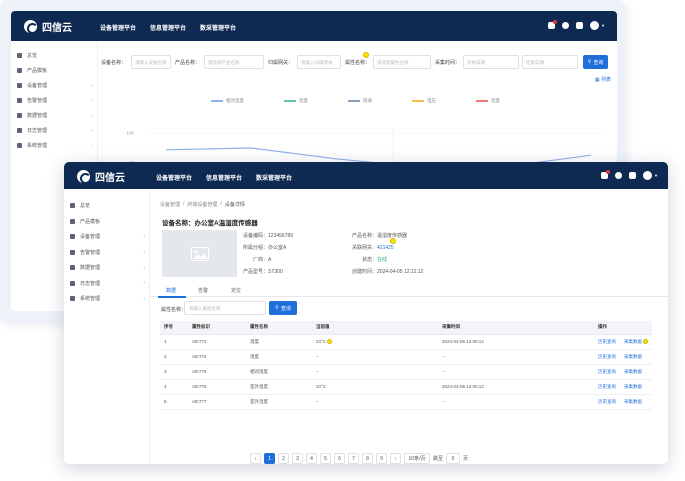 The image size is (685, 481). What do you see at coordinates (225, 308) in the screenshot?
I see `attribute-name-input: 请输入属性名称` at bounding box center [225, 308].